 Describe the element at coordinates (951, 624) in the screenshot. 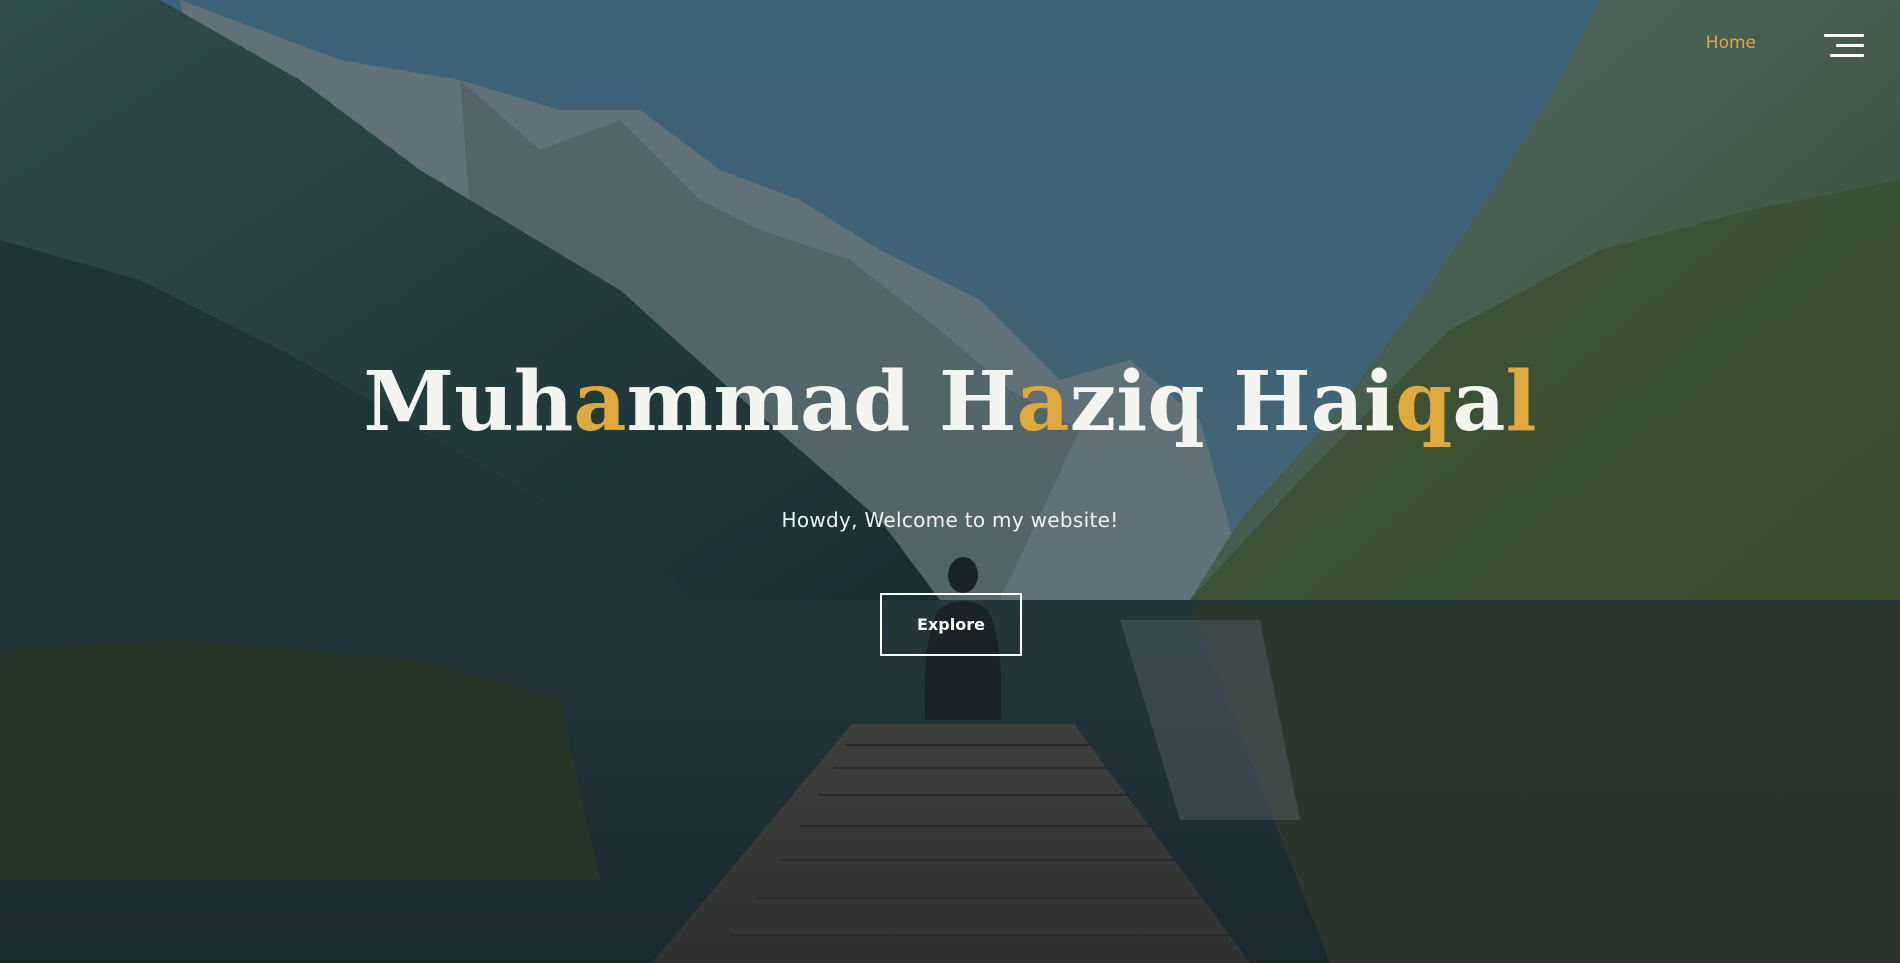

I see `explore-button: Explore` at that location.